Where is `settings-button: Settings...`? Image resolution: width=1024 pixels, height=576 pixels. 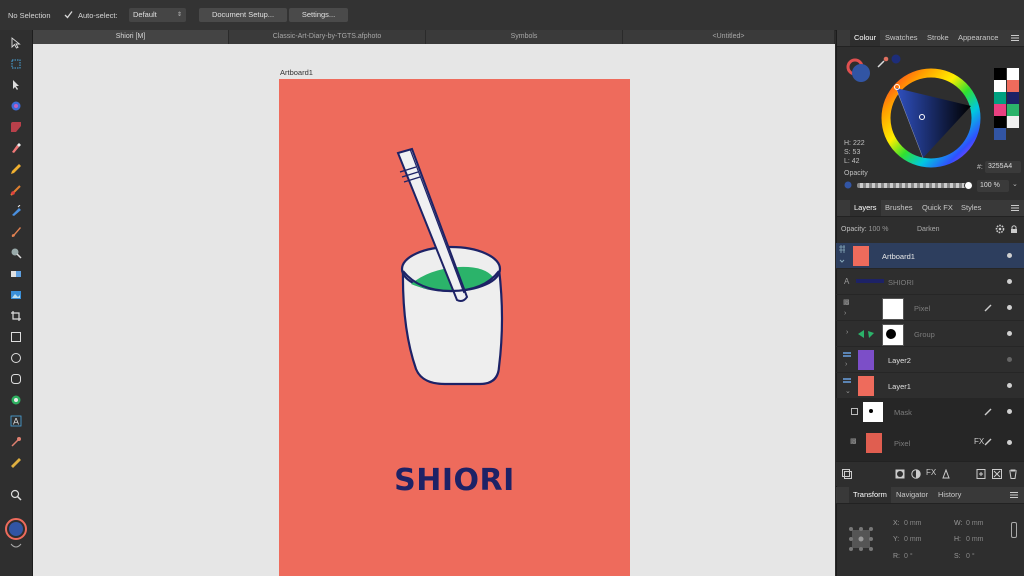
settings-button: Settings... is located at coordinates (318, 15).